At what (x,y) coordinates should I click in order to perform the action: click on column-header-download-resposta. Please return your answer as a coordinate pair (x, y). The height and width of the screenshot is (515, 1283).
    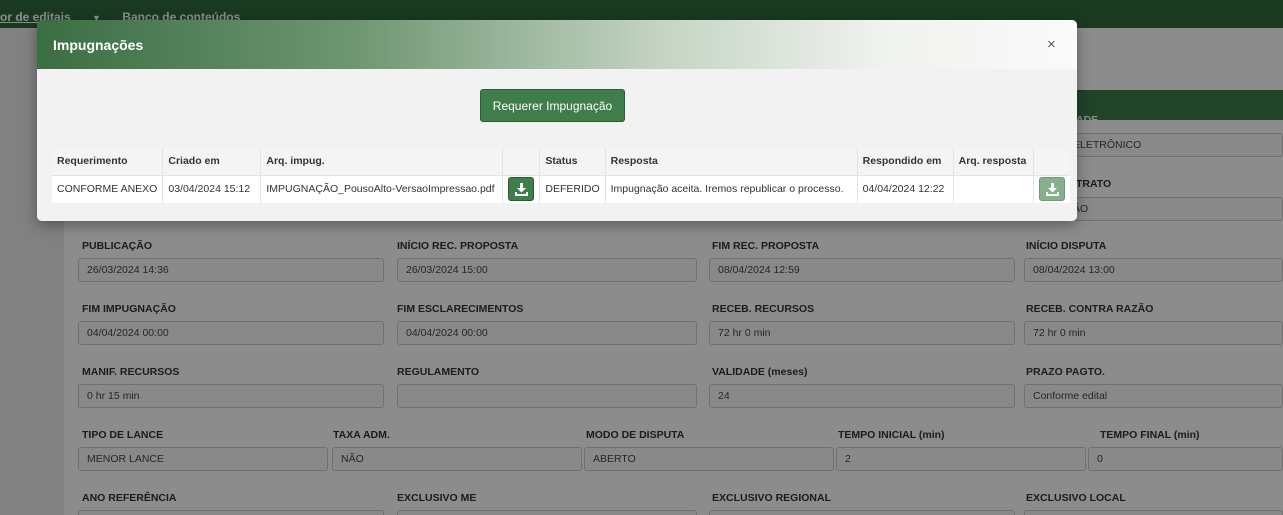
    Looking at the image, I should click on (1051, 161).